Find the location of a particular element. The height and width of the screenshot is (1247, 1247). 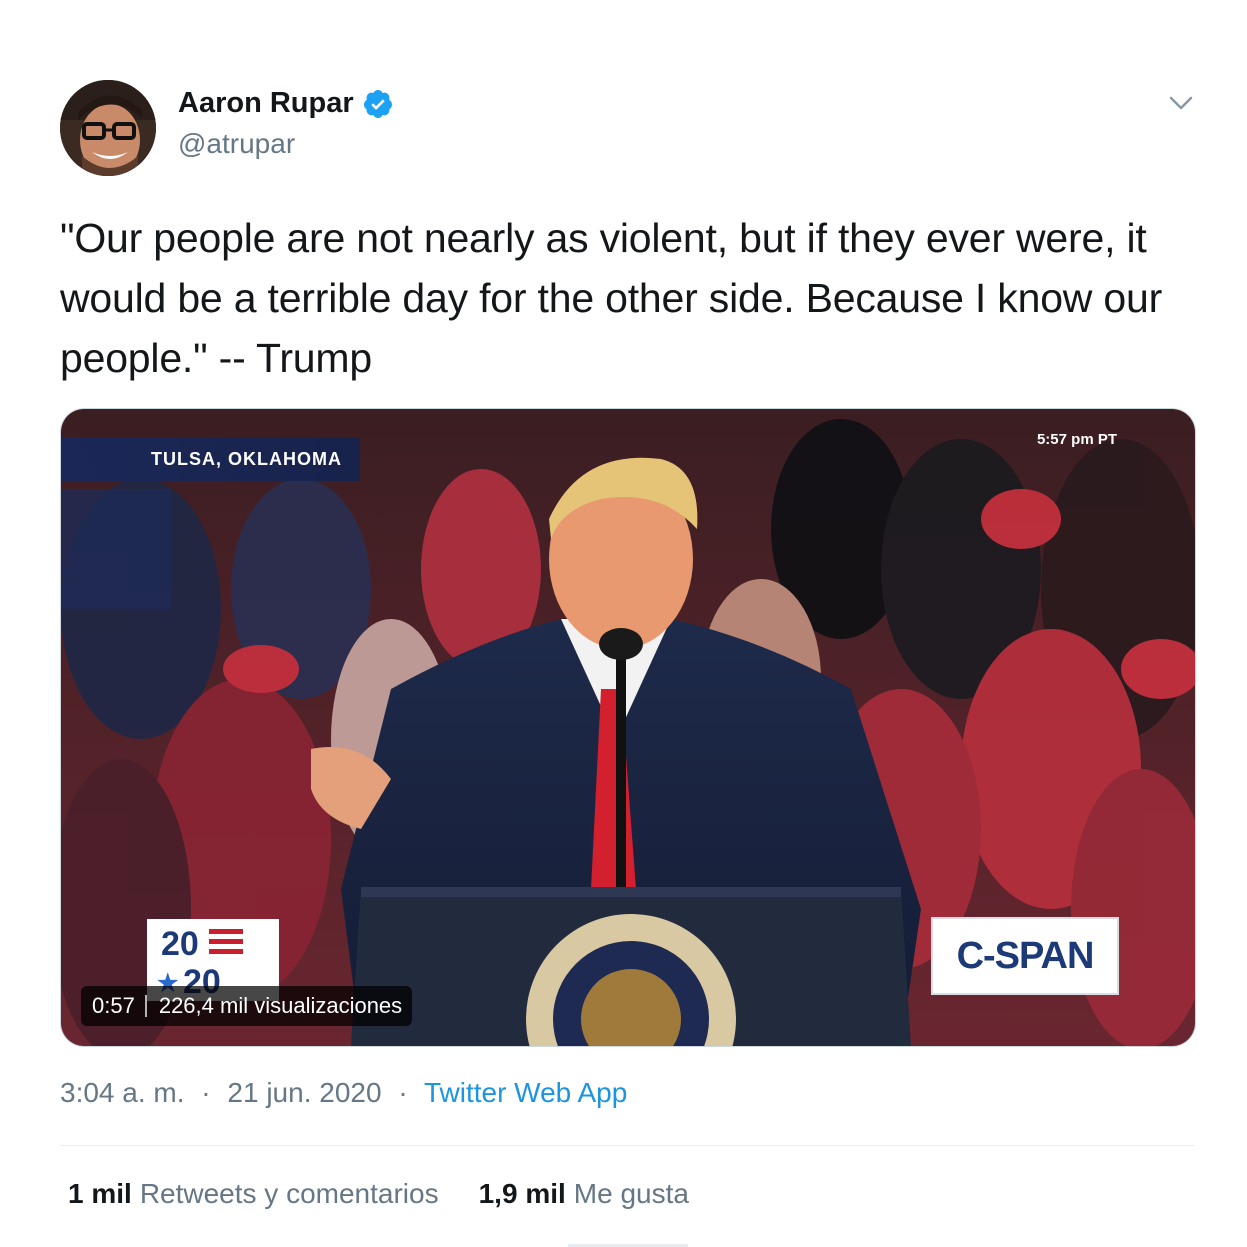

author-avatar is located at coordinates (108, 128).